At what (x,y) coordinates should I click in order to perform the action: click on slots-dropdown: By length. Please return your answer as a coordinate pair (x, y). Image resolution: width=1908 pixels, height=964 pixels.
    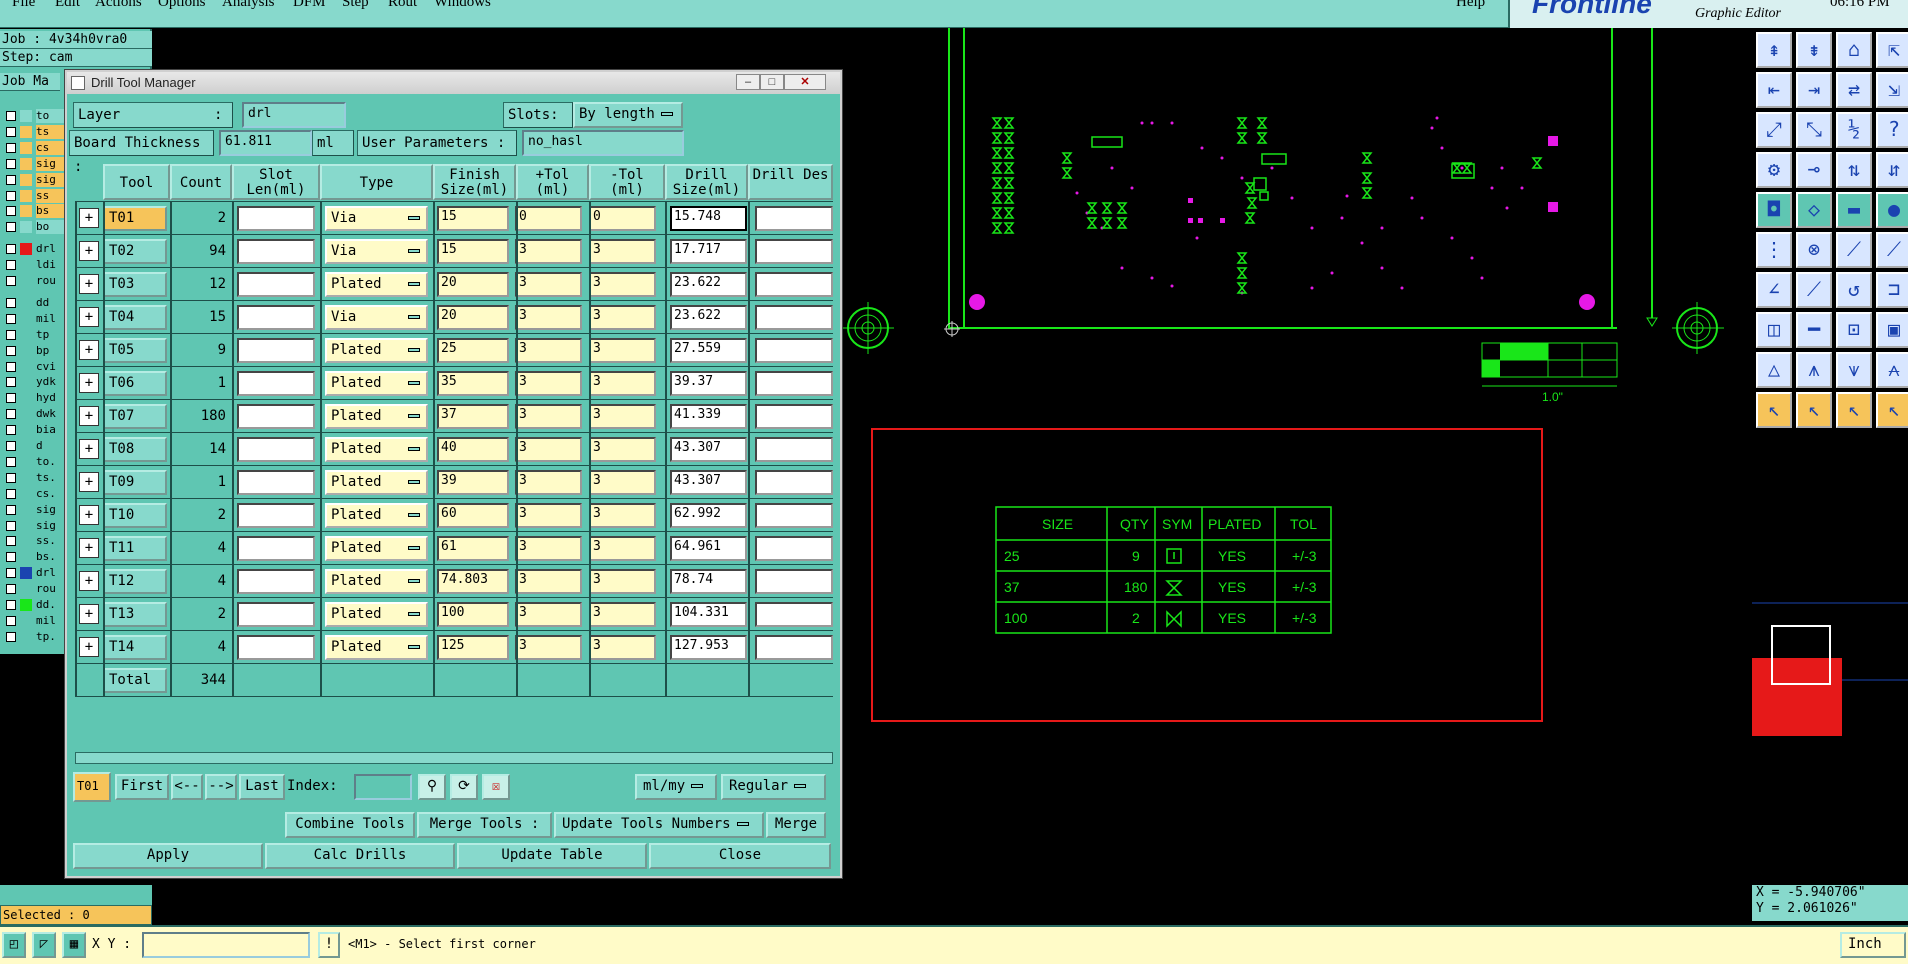
    Looking at the image, I should click on (628, 115).